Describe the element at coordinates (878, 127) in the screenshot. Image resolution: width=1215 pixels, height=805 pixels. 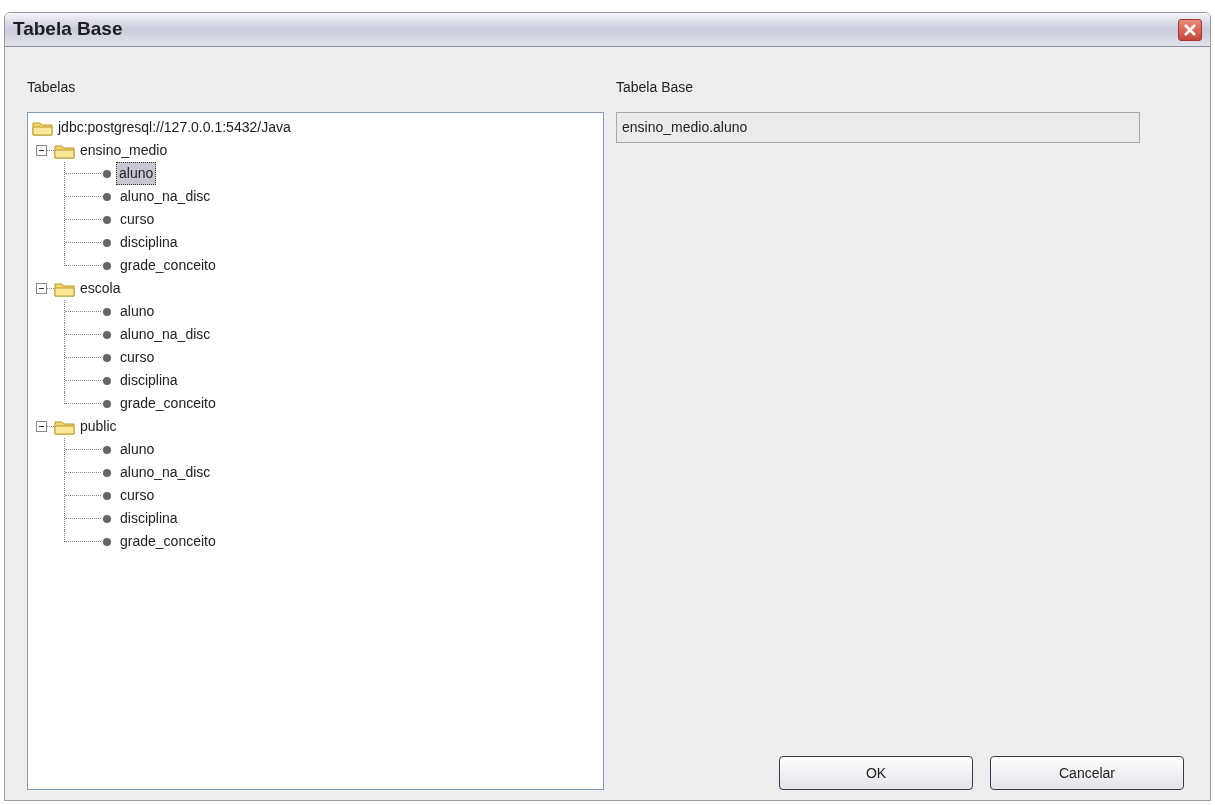
I see `base-table-field: ensino_medio.aluno` at that location.